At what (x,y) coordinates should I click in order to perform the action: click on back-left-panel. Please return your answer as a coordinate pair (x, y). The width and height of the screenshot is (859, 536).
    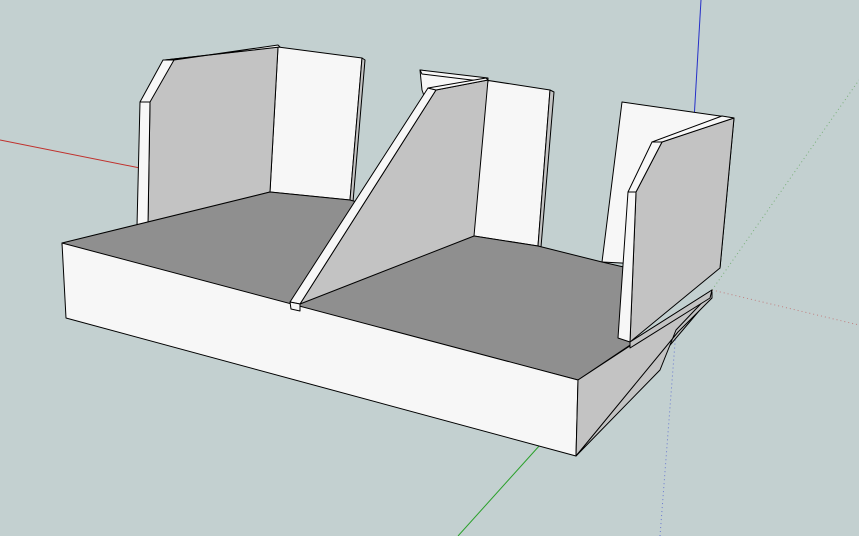
    Looking at the image, I should click on (316, 123).